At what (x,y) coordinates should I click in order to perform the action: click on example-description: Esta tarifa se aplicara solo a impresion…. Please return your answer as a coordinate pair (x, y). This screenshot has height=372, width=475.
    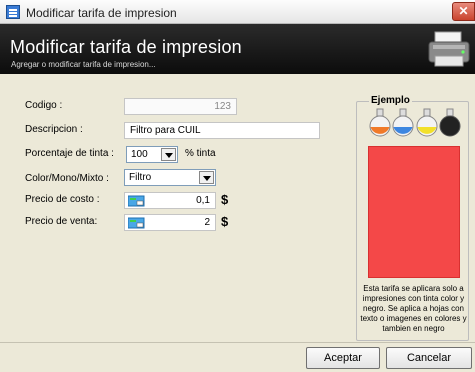
    Looking at the image, I should click on (413, 308).